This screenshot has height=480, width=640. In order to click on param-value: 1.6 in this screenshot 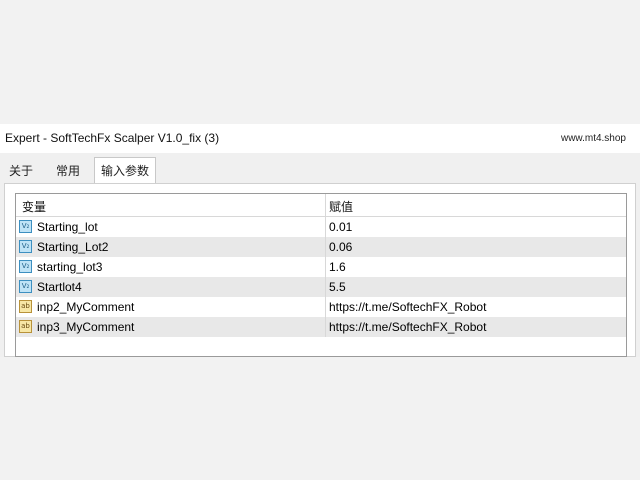, I will do `click(337, 267)`.